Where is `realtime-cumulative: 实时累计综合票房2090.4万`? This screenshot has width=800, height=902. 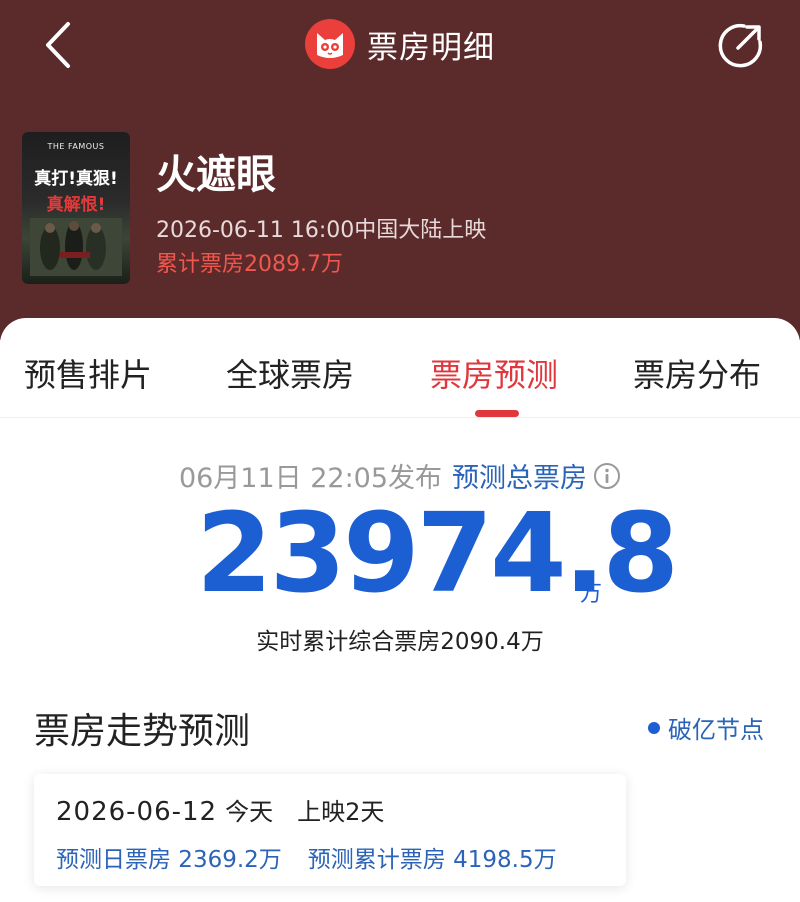
realtime-cumulative: 实时累计综合票房2090.4万 is located at coordinates (400, 642).